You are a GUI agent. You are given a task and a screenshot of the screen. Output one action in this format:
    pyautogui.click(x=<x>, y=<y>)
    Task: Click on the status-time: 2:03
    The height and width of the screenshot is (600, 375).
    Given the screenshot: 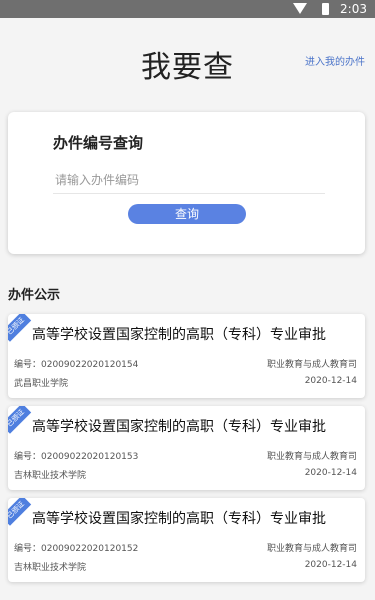 What is the action you would take?
    pyautogui.click(x=353, y=9)
    